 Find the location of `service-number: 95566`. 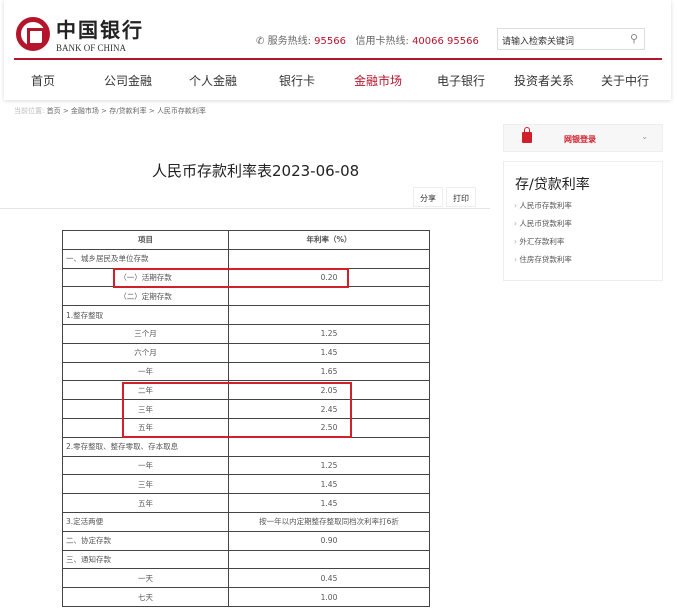

service-number: 95566 is located at coordinates (330, 41).